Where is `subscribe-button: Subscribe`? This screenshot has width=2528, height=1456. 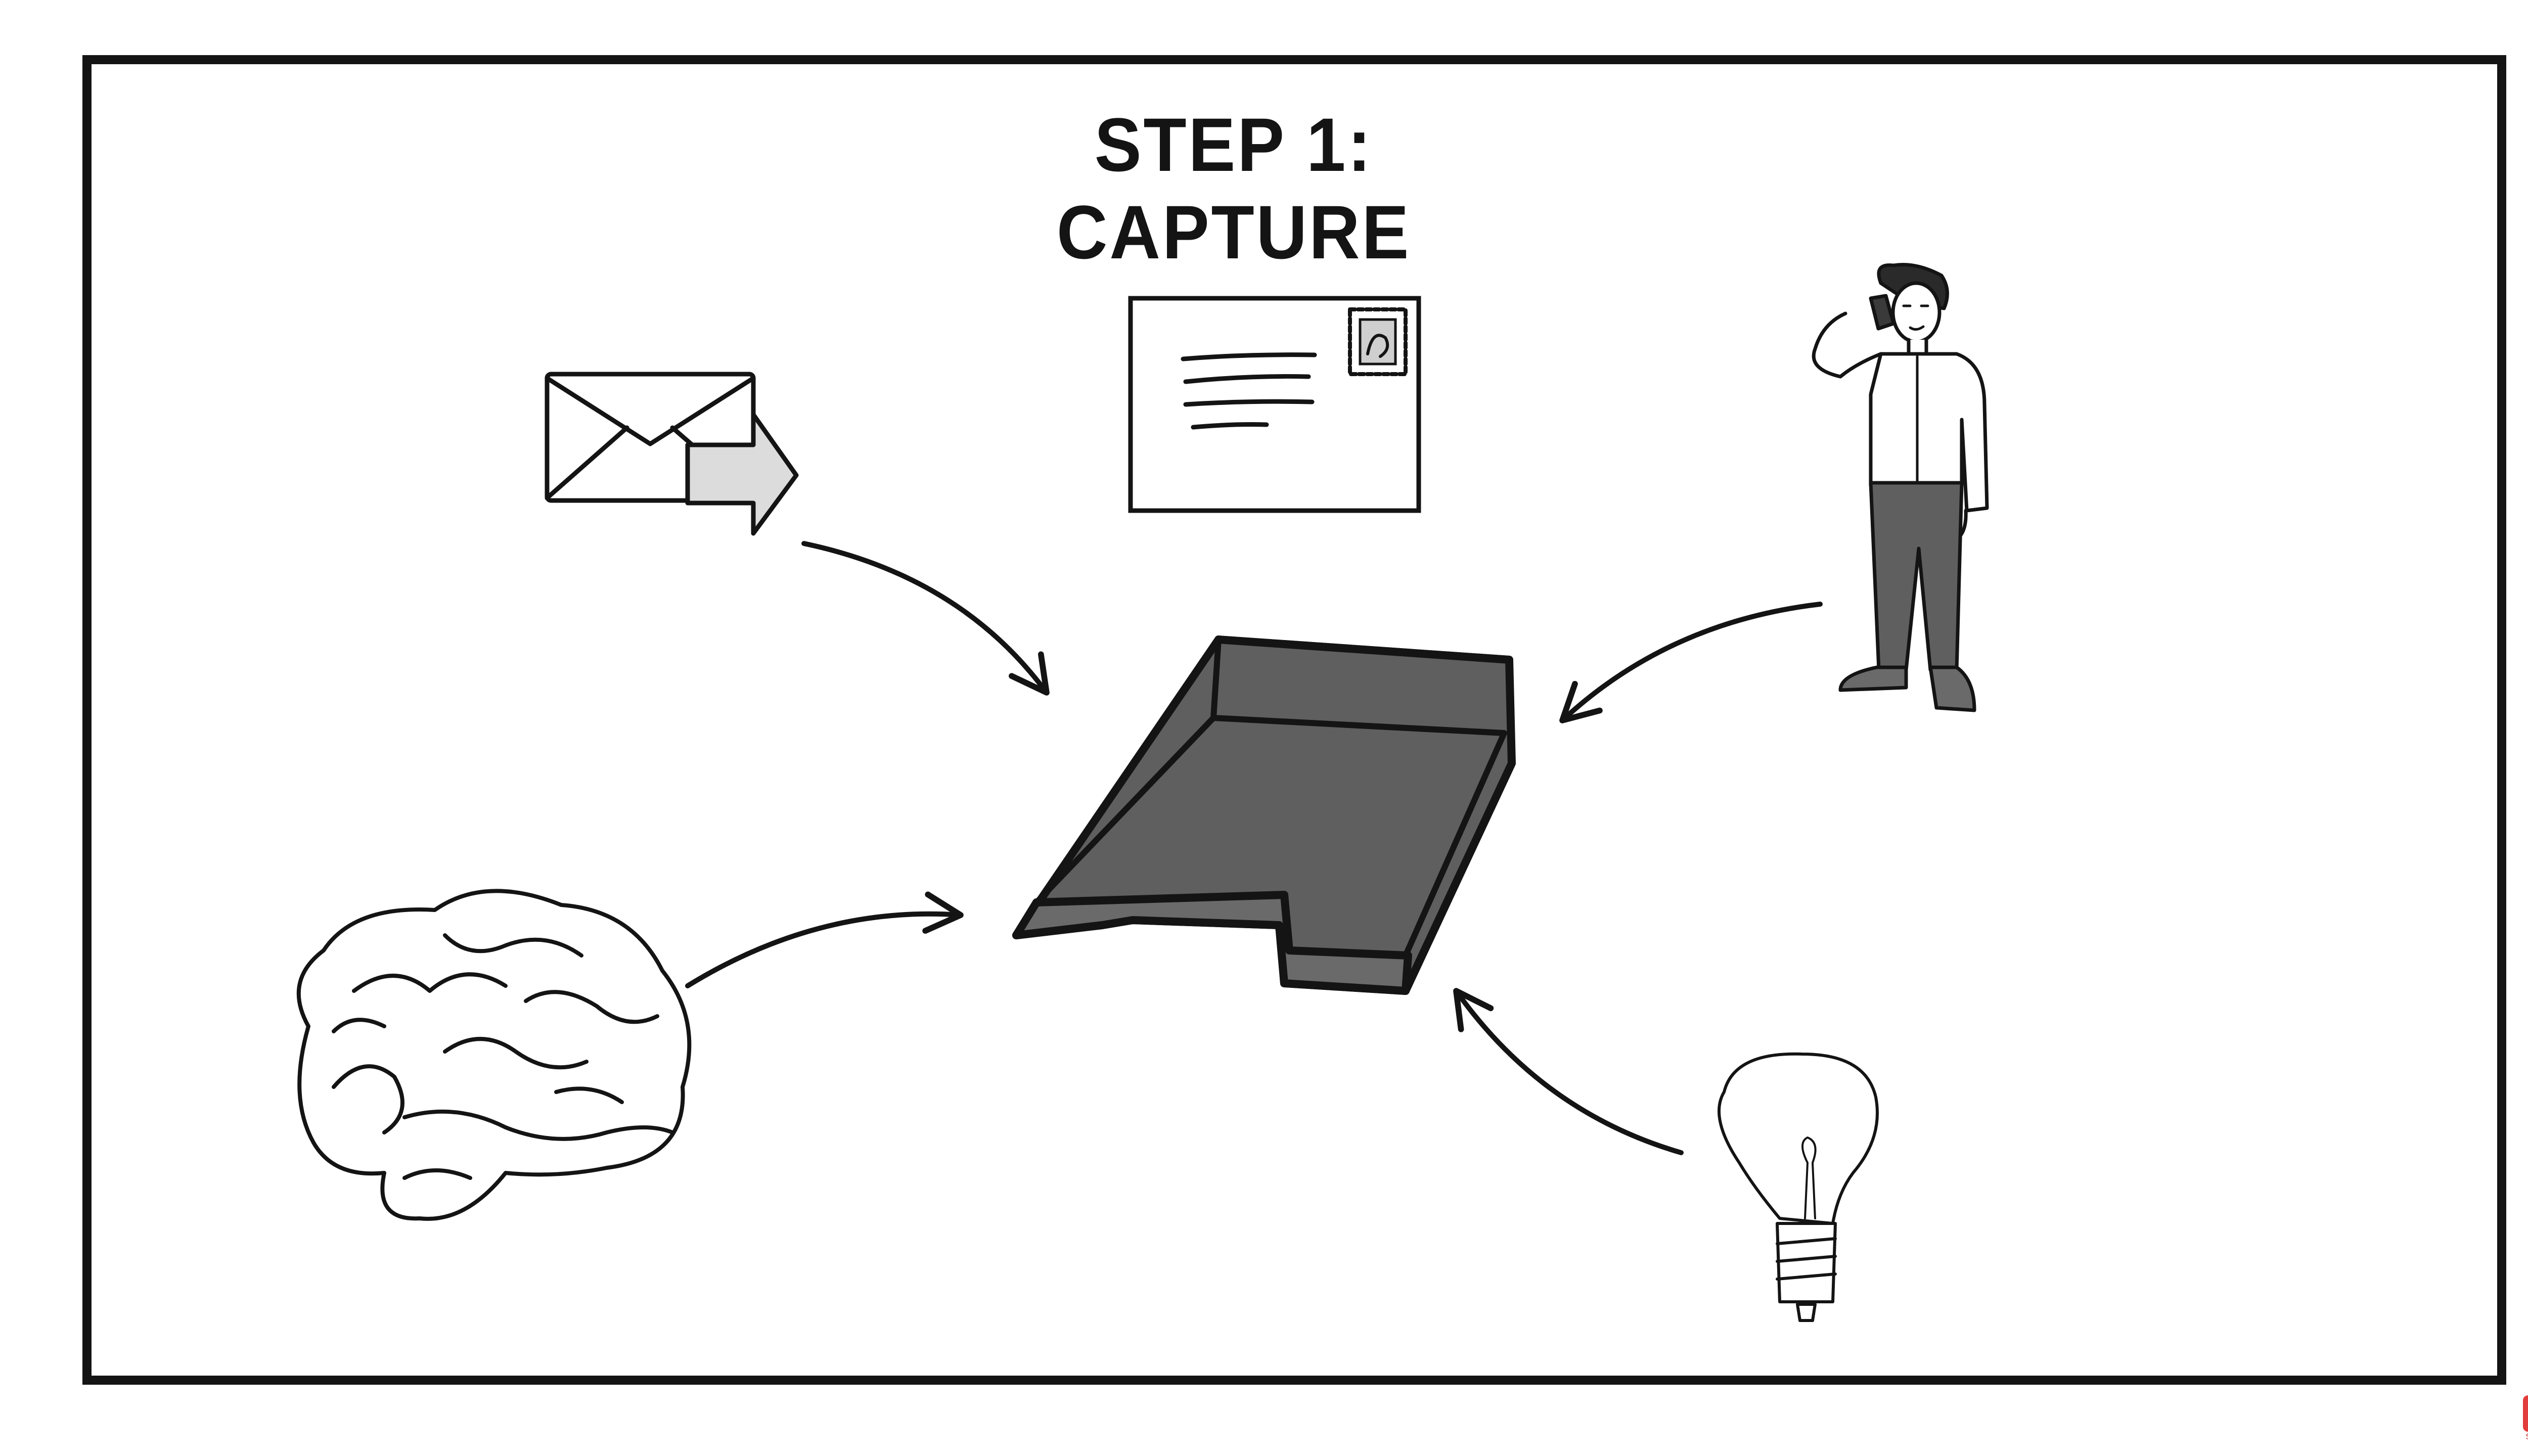
subscribe-button: Subscribe is located at coordinates (2526, 1418).